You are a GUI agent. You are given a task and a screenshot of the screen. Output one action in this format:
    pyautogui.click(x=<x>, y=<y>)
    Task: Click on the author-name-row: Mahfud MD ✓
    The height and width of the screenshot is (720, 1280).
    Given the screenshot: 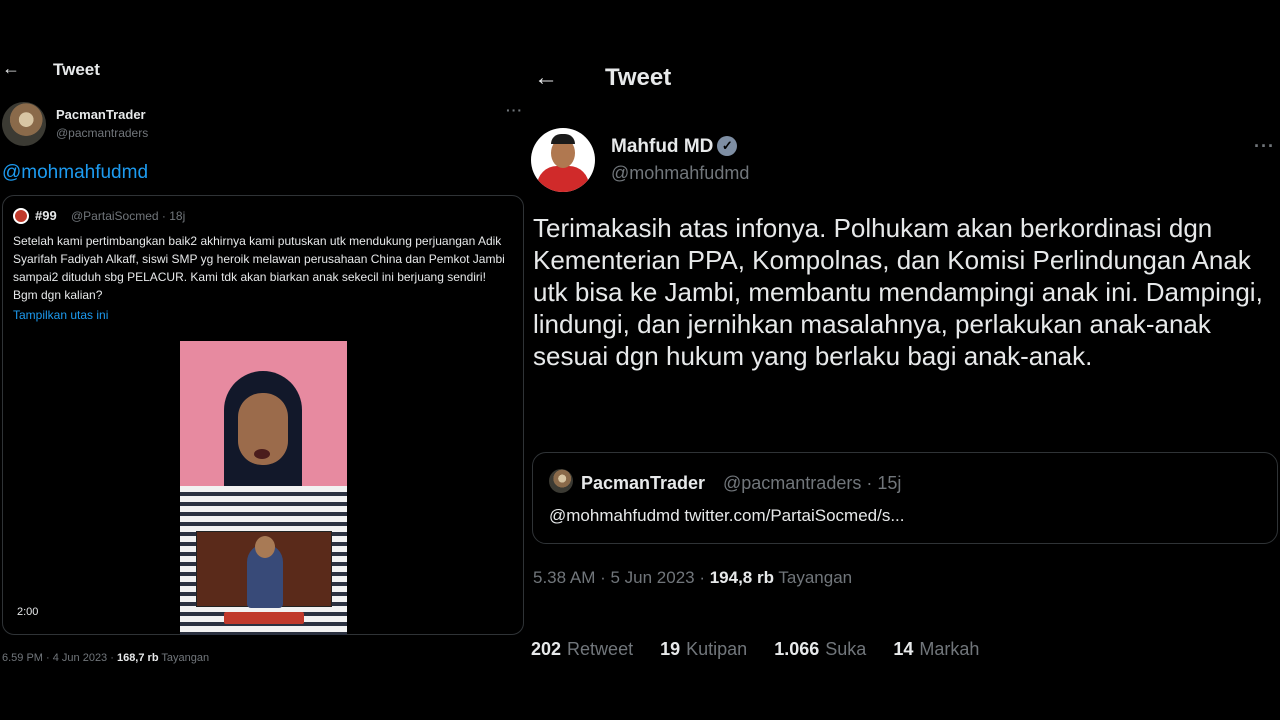 What is the action you would take?
    pyautogui.click(x=674, y=147)
    